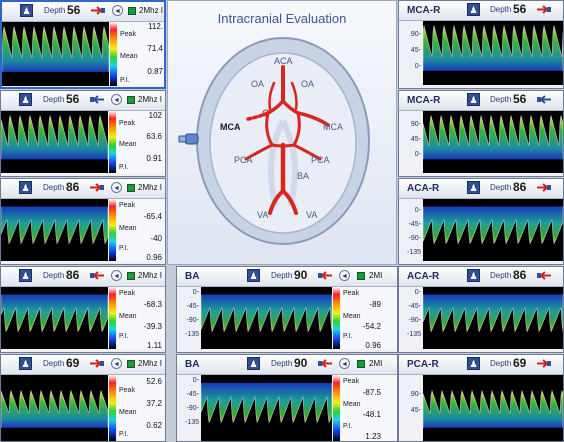 Image resolution: width=564 pixels, height=442 pixels. I want to click on vessel-label-ba: BA, so click(303, 176).